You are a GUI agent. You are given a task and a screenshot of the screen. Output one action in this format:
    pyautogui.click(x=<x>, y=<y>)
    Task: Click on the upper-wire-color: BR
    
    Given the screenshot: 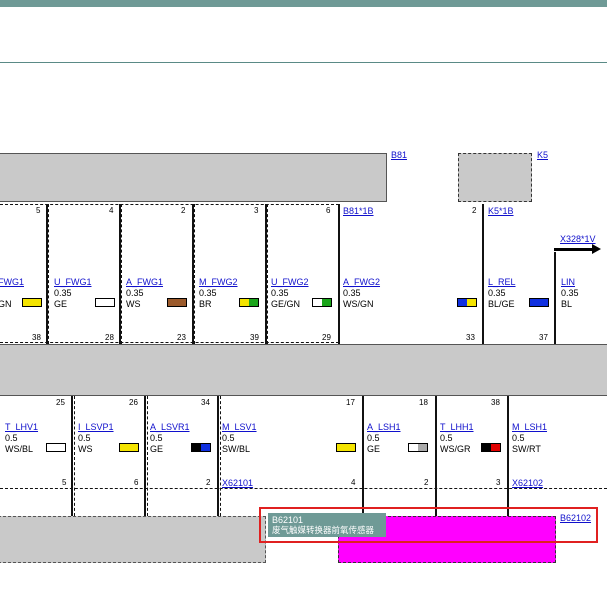 What is the action you would take?
    pyautogui.click(x=205, y=304)
    